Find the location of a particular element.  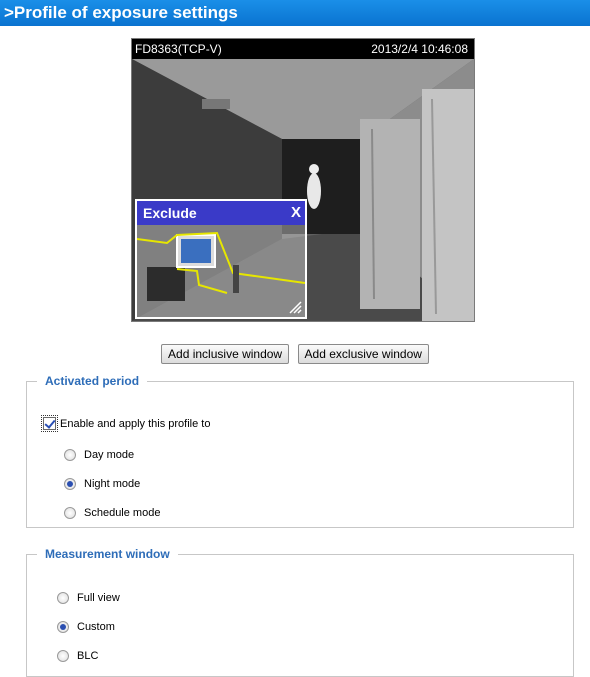

resize-handle-icon is located at coordinates (295, 307).